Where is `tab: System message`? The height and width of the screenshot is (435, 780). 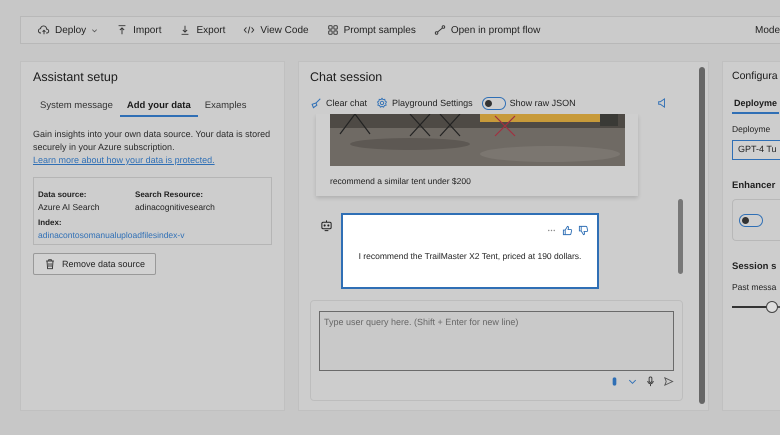
tab: System message is located at coordinates (76, 106).